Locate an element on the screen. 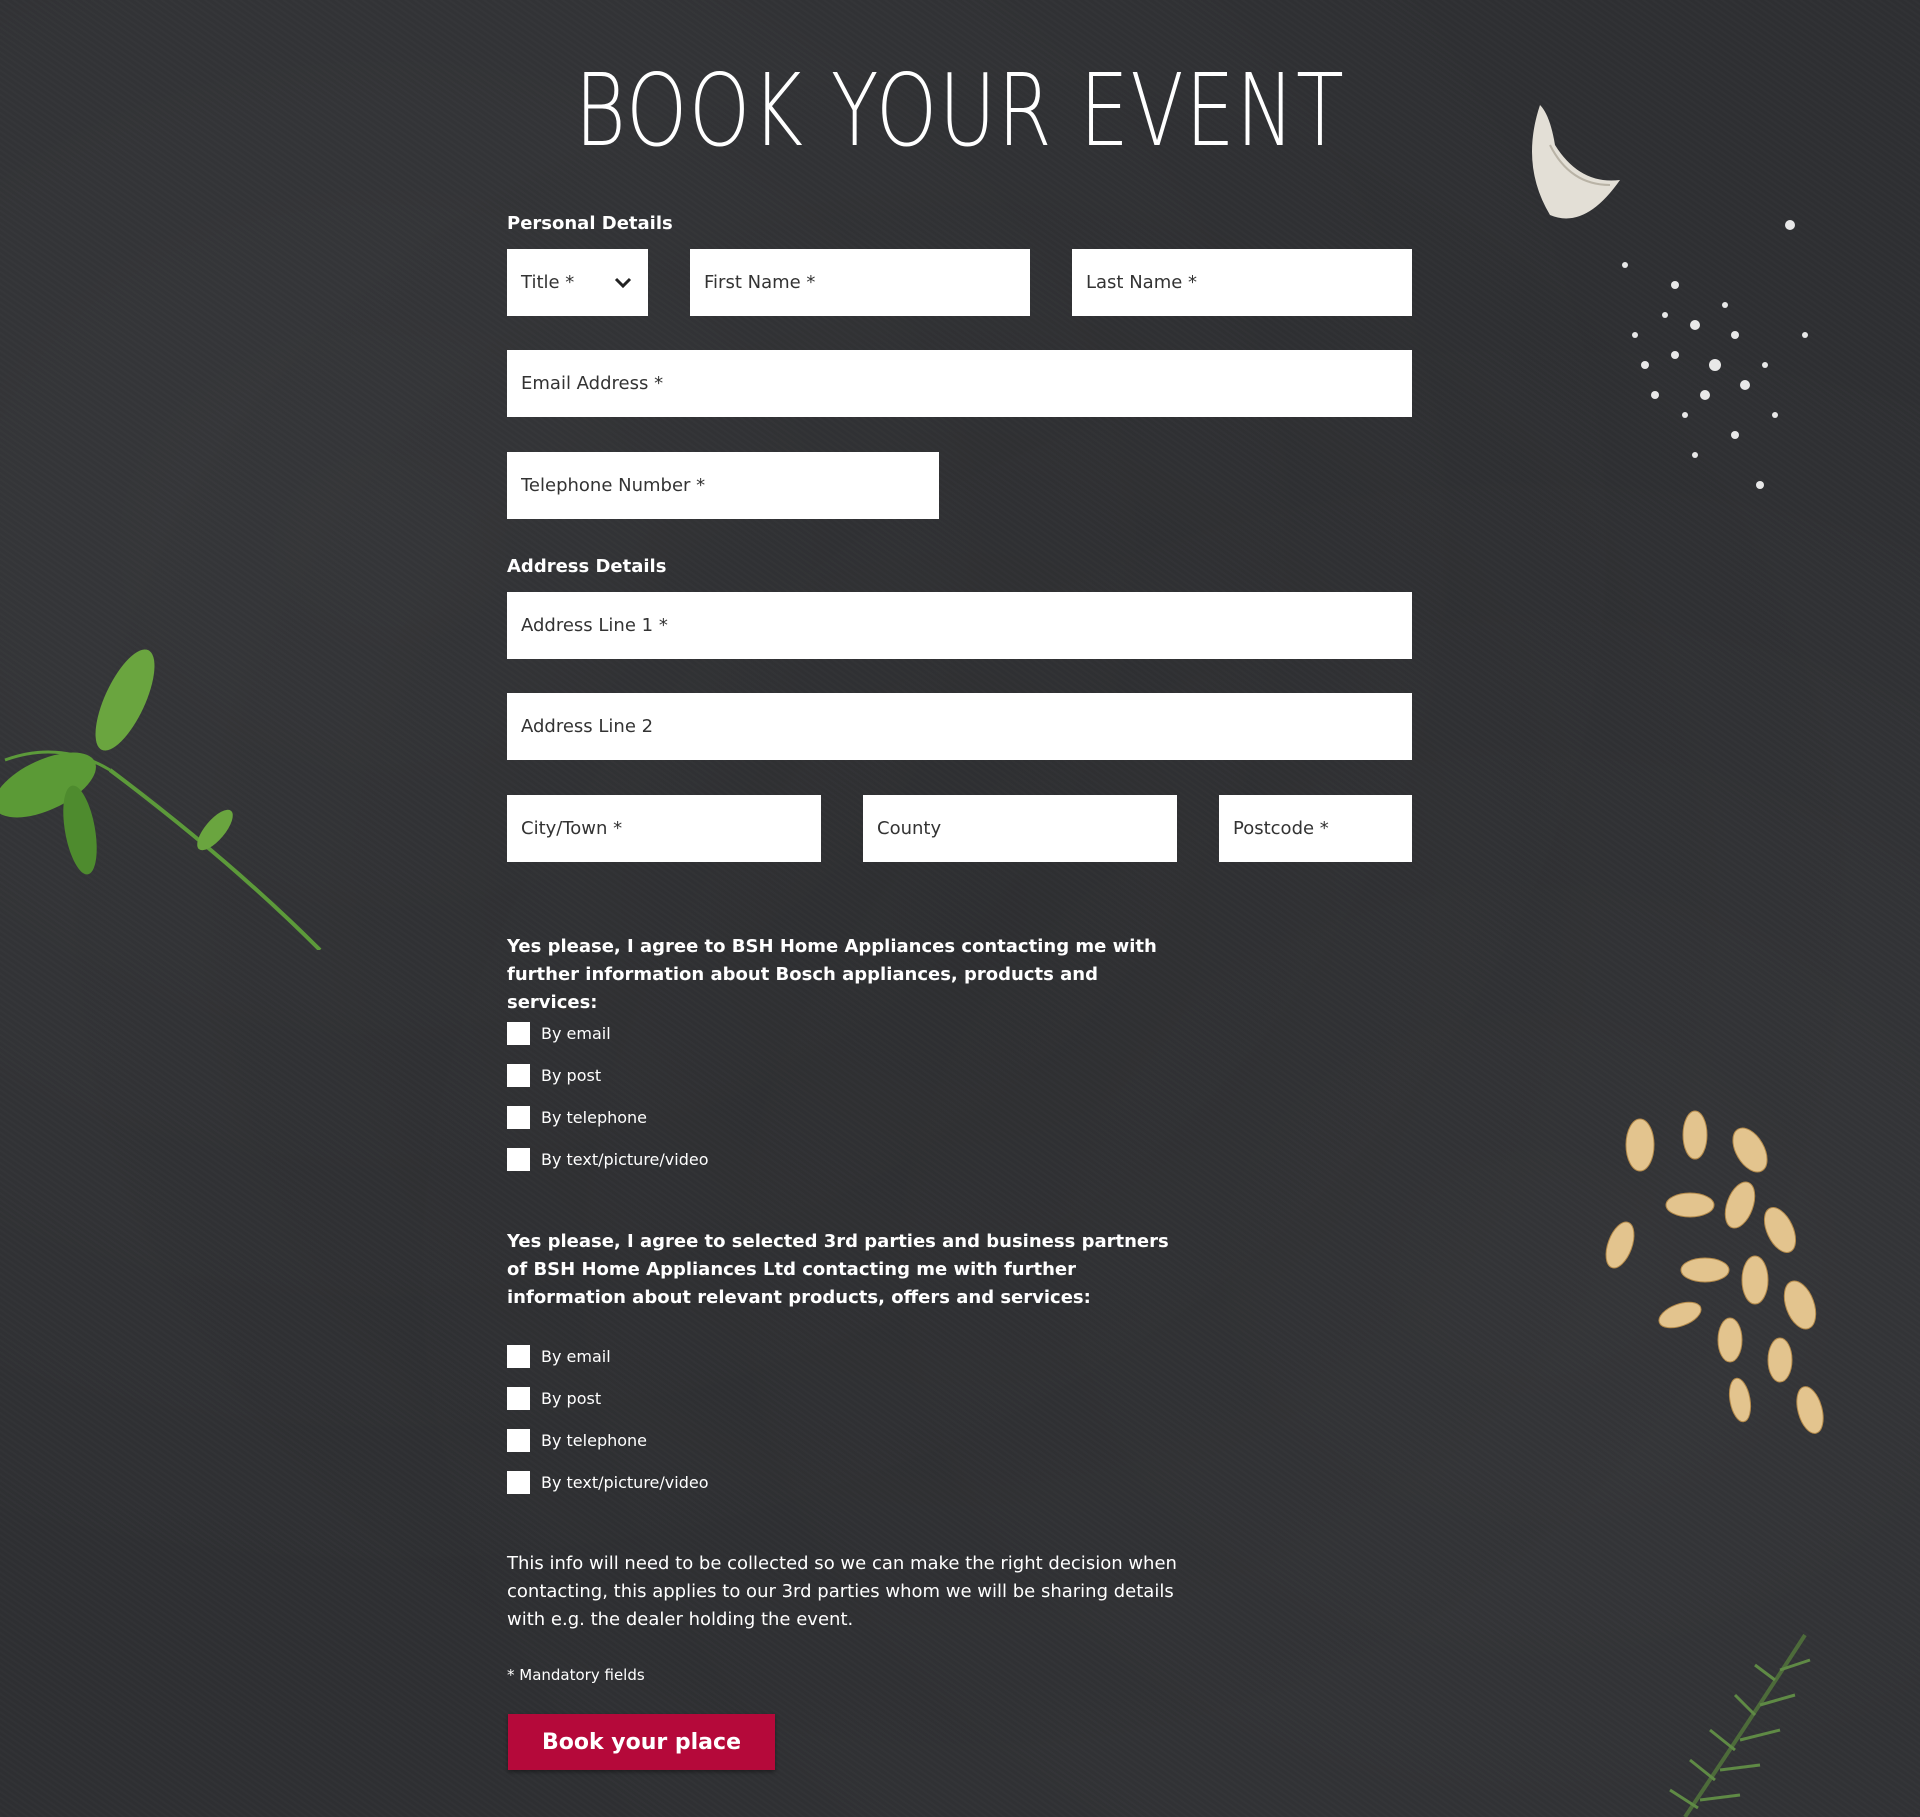 This screenshot has height=1817, width=1920. telephone-input is located at coordinates (723, 485).